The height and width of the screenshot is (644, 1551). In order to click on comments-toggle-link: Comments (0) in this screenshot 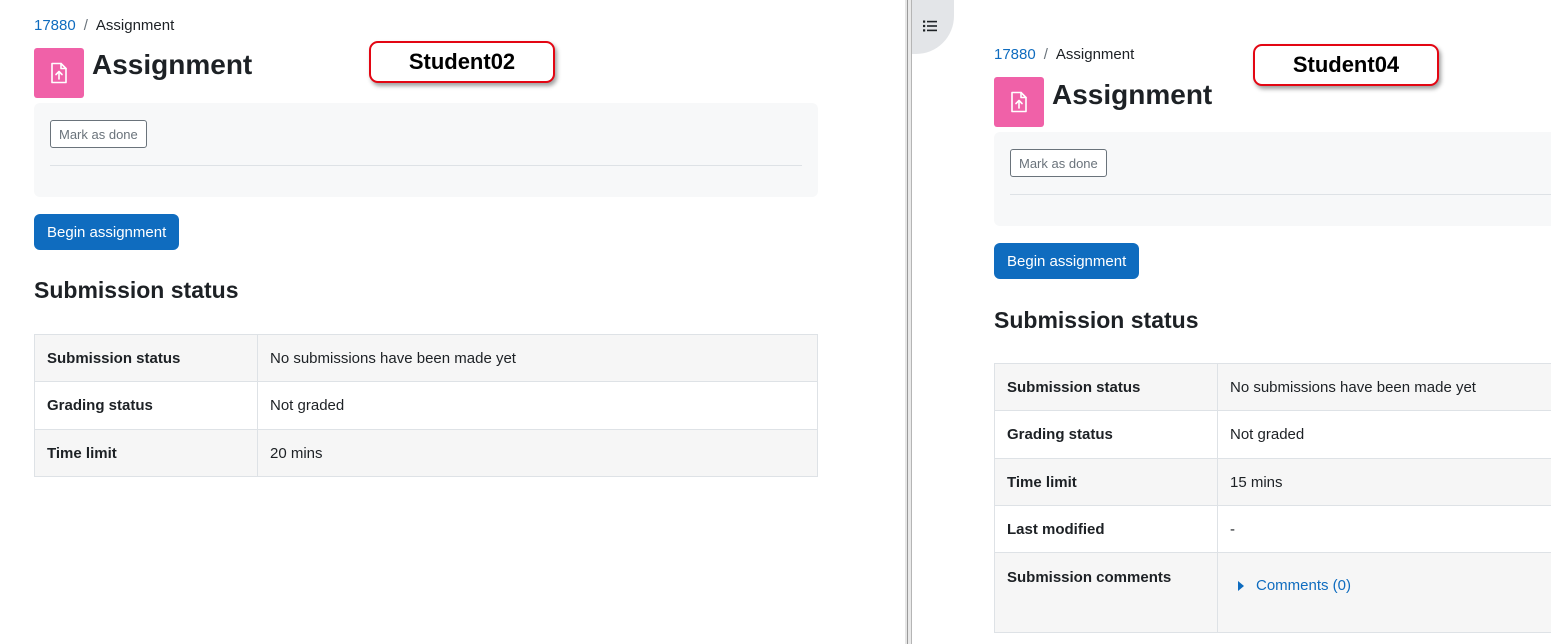, I will do `click(1290, 585)`.